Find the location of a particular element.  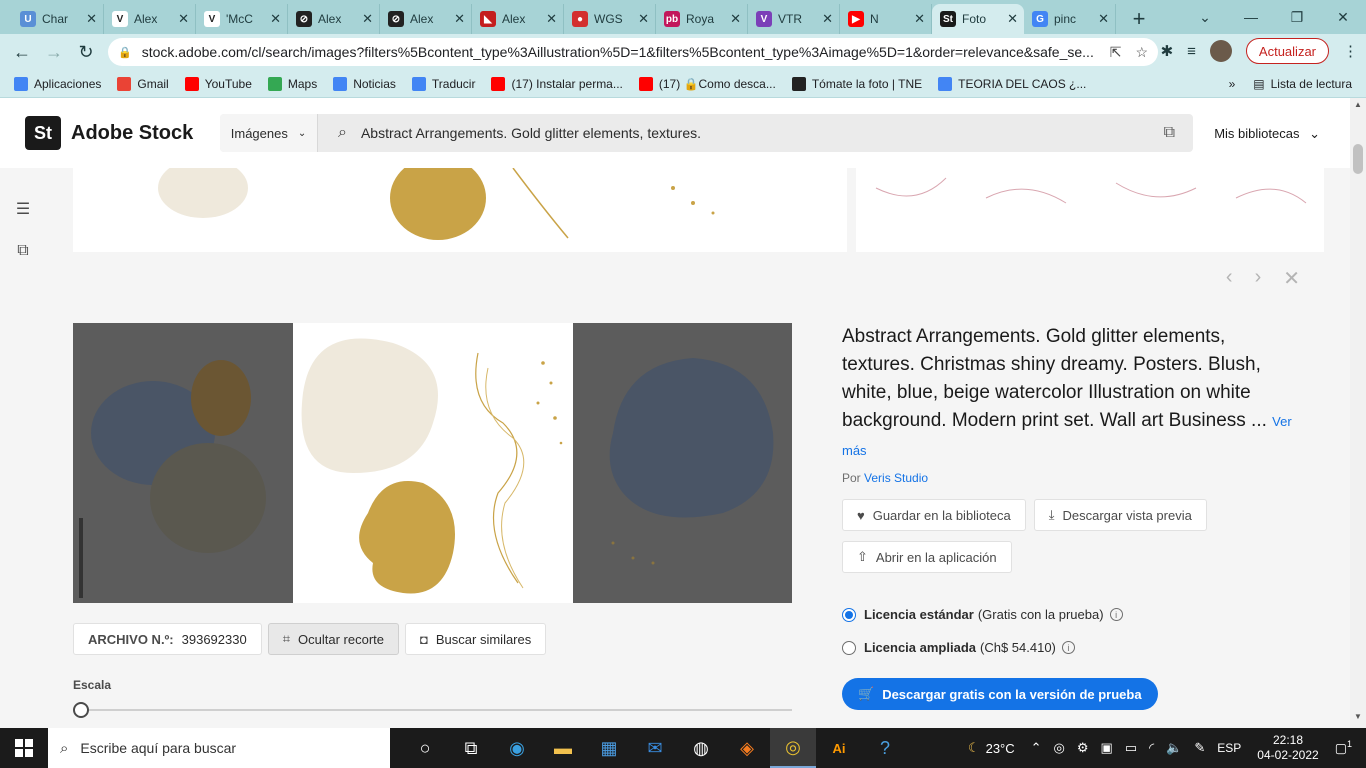

bookmark-item: Maps is located at coordinates (292, 83).